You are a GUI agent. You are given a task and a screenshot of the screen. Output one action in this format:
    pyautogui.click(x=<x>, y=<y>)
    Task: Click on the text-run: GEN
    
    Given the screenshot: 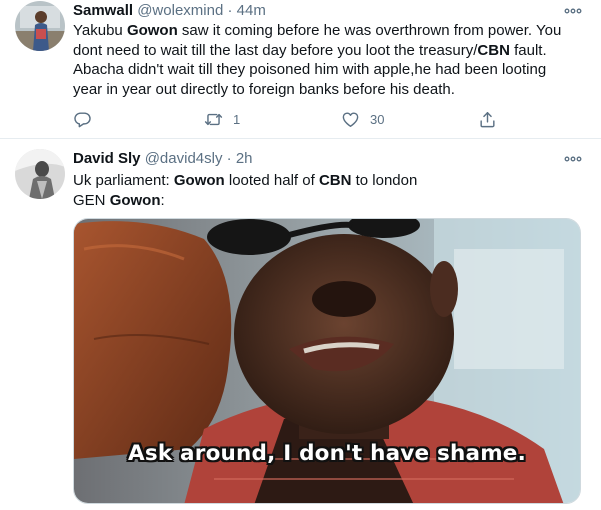 What is the action you would take?
    pyautogui.click(x=91, y=200)
    